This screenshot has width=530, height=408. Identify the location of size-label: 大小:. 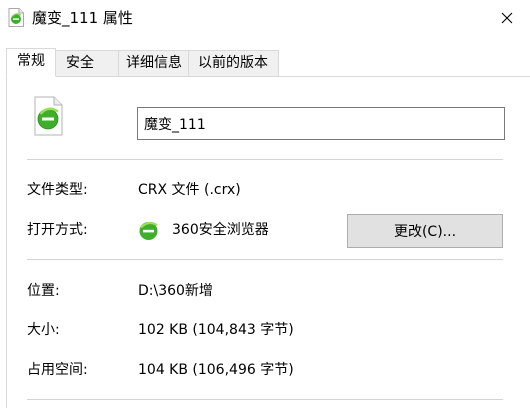
(43, 330).